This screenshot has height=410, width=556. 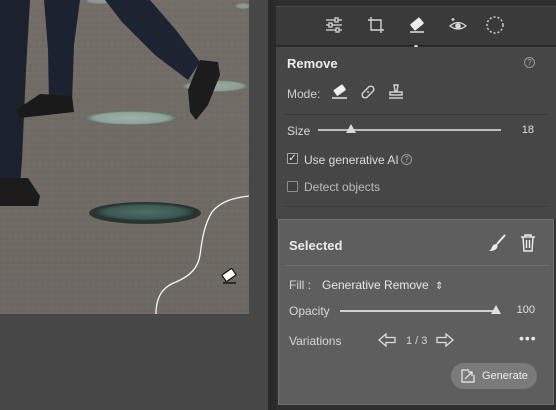 What do you see at coordinates (312, 63) in the screenshot?
I see `remove-title: Remove` at bounding box center [312, 63].